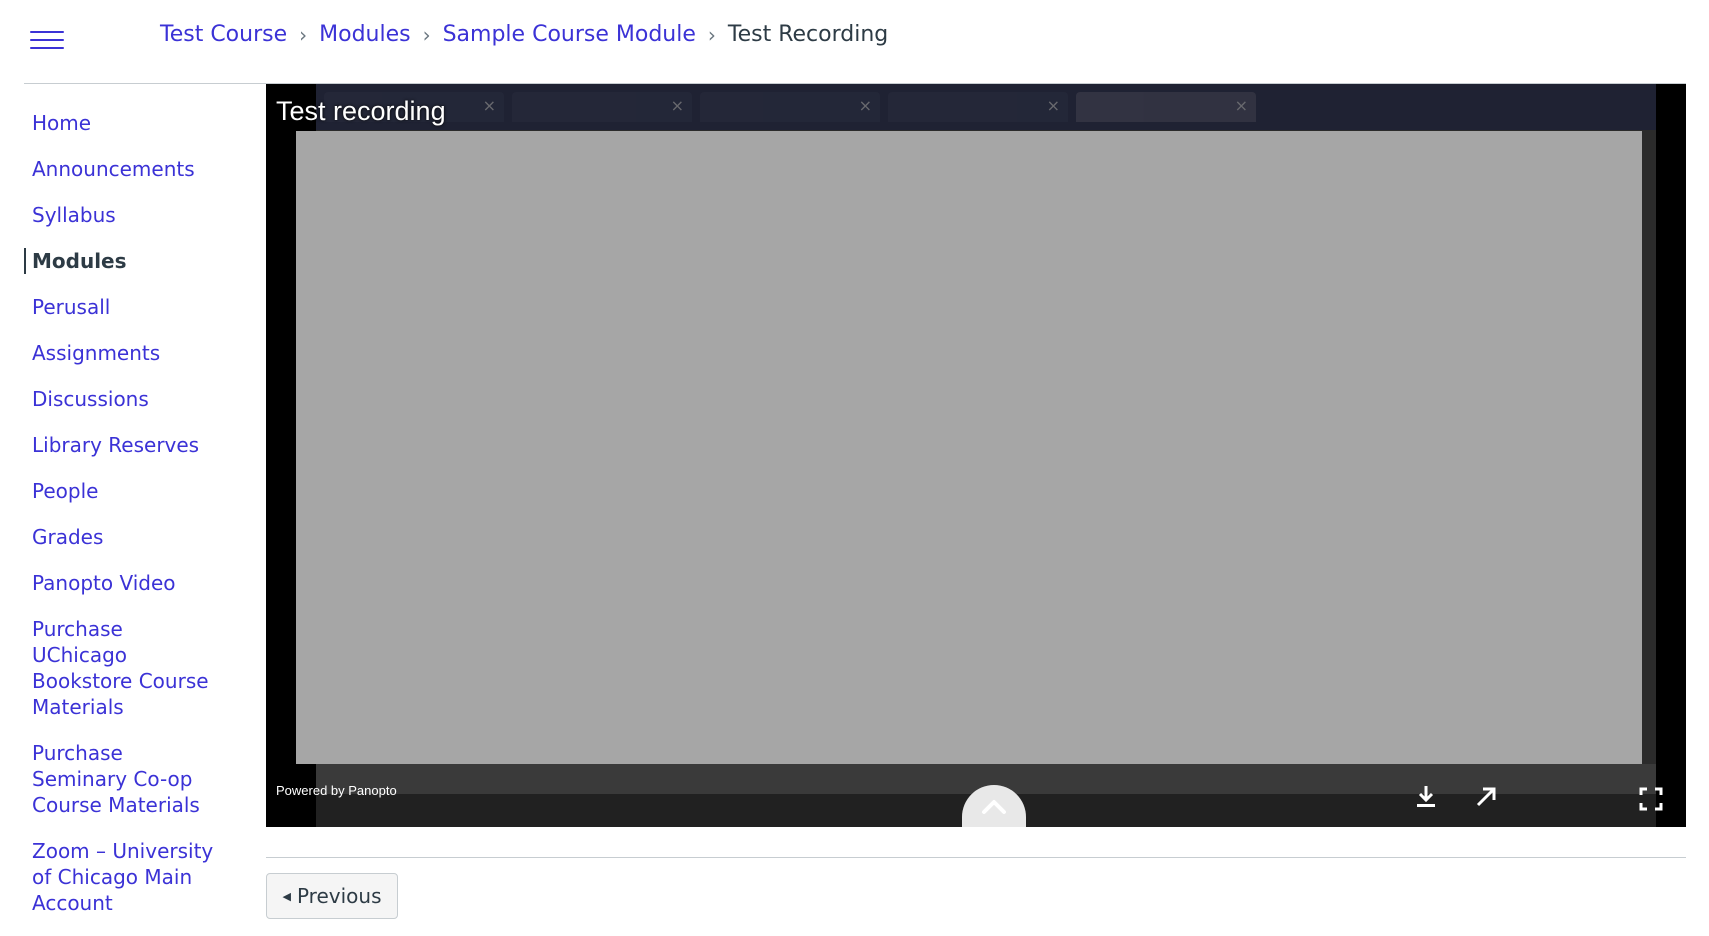  What do you see at coordinates (139, 491) in the screenshot?
I see `sidebar-item-people: People` at bounding box center [139, 491].